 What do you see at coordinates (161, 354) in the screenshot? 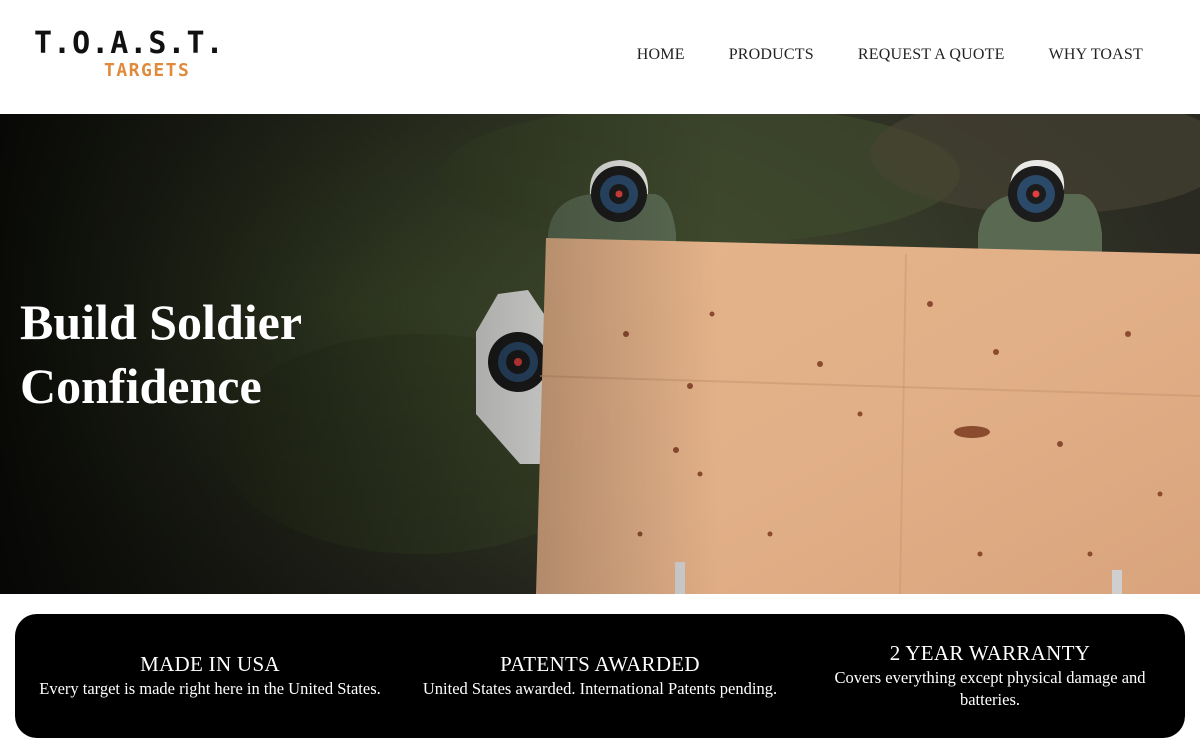
I see `hero-headline: Build Soldier Confidence` at bounding box center [161, 354].